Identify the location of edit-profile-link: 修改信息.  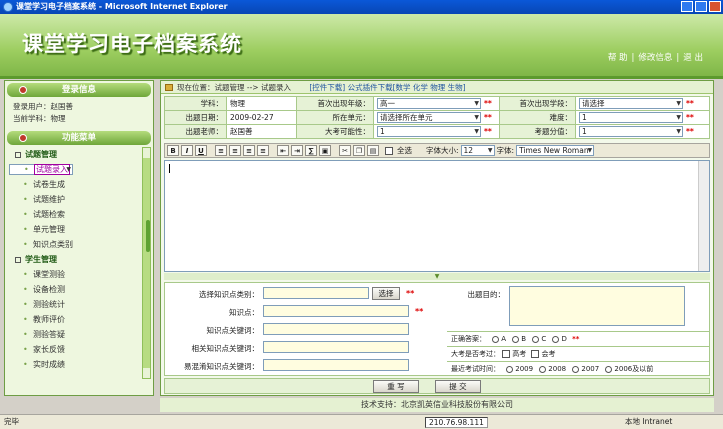
(655, 58).